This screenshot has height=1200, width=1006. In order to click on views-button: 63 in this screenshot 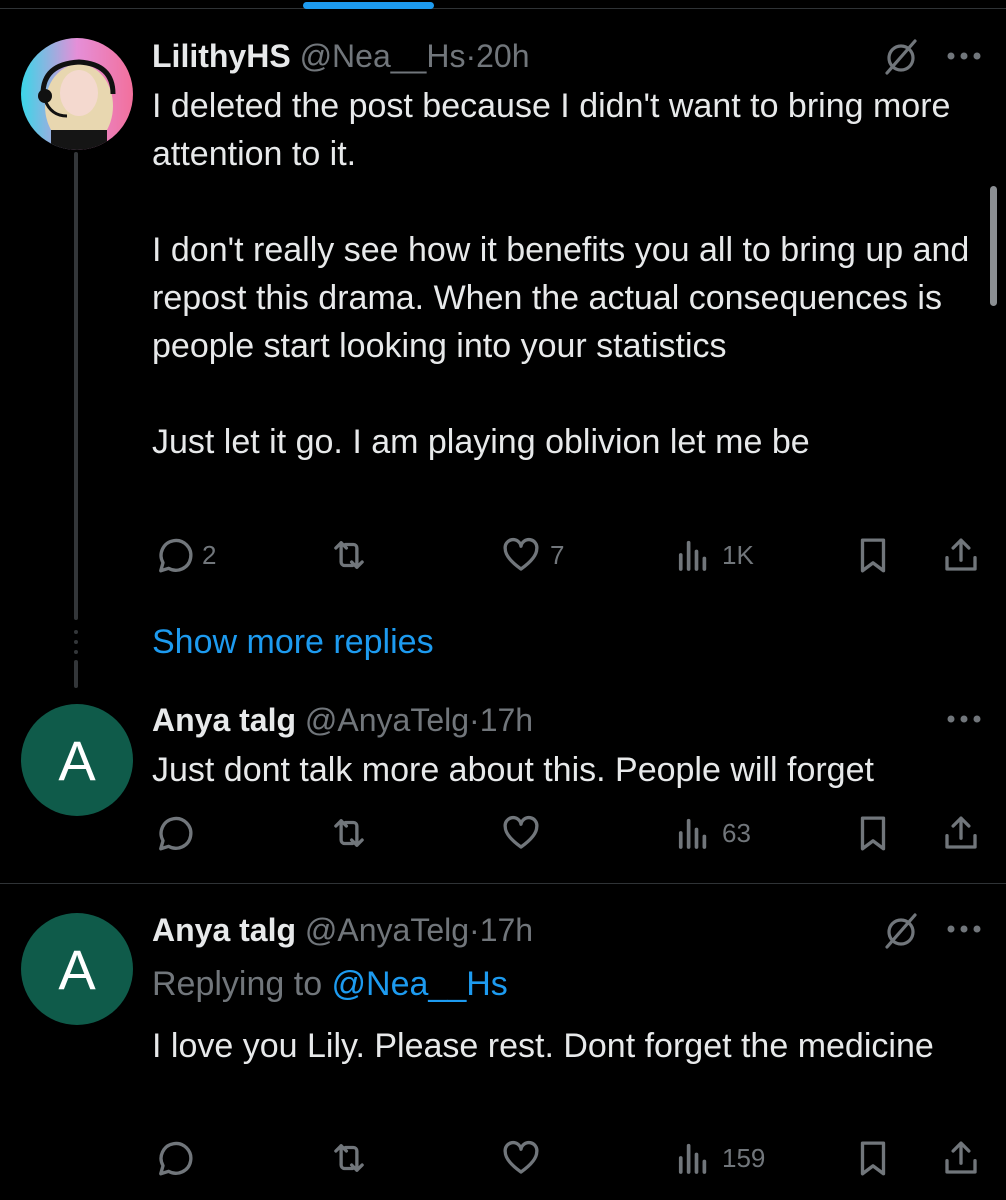, I will do `click(711, 833)`.